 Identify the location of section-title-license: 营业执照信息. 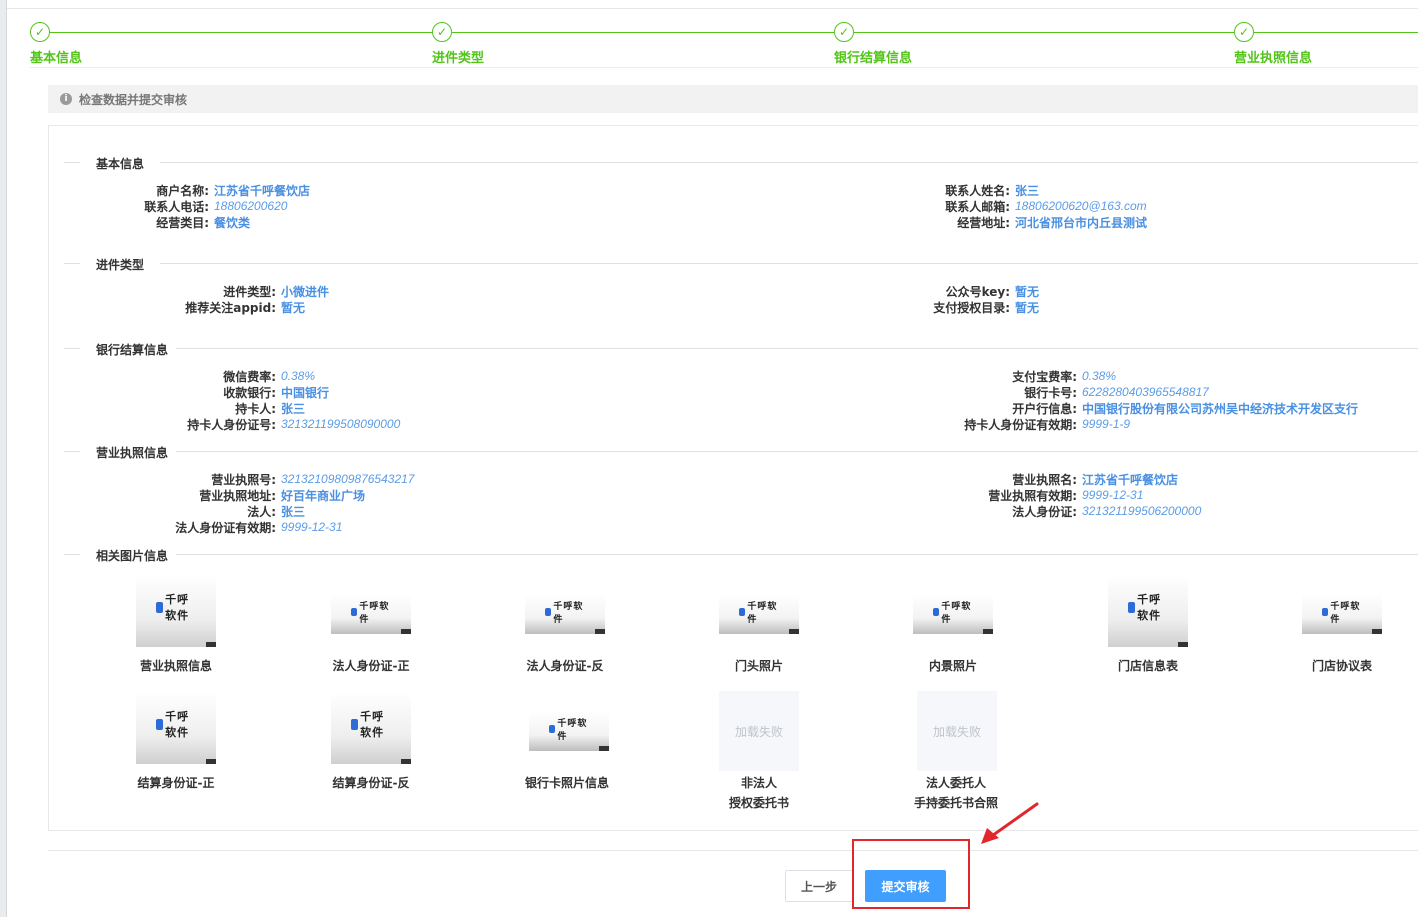
(741, 452).